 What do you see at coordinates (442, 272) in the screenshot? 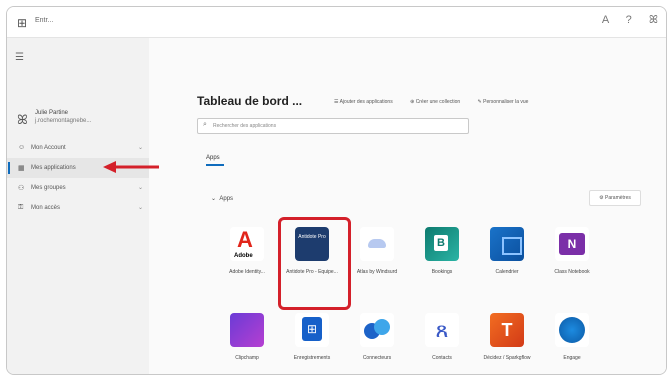
I see `app-label: Bookings` at bounding box center [442, 272].